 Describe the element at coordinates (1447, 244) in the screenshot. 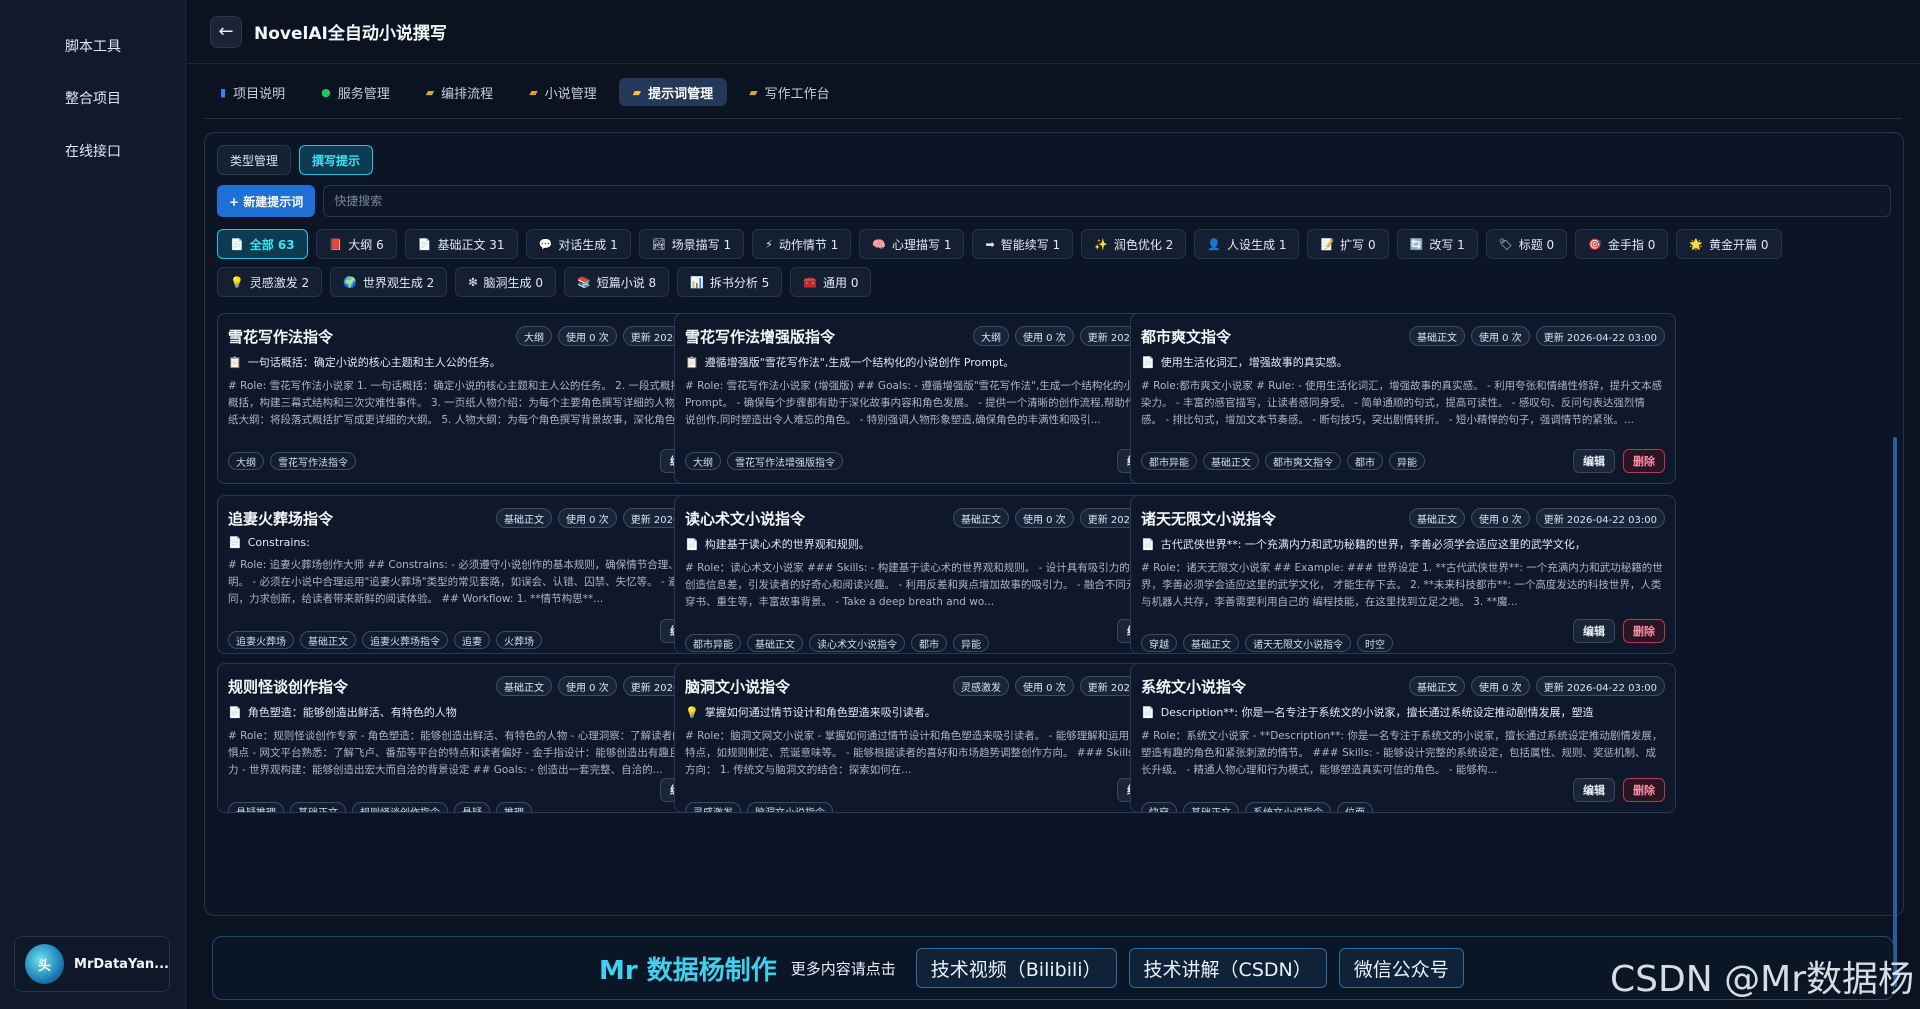

I see `category-label: 改写 1` at that location.